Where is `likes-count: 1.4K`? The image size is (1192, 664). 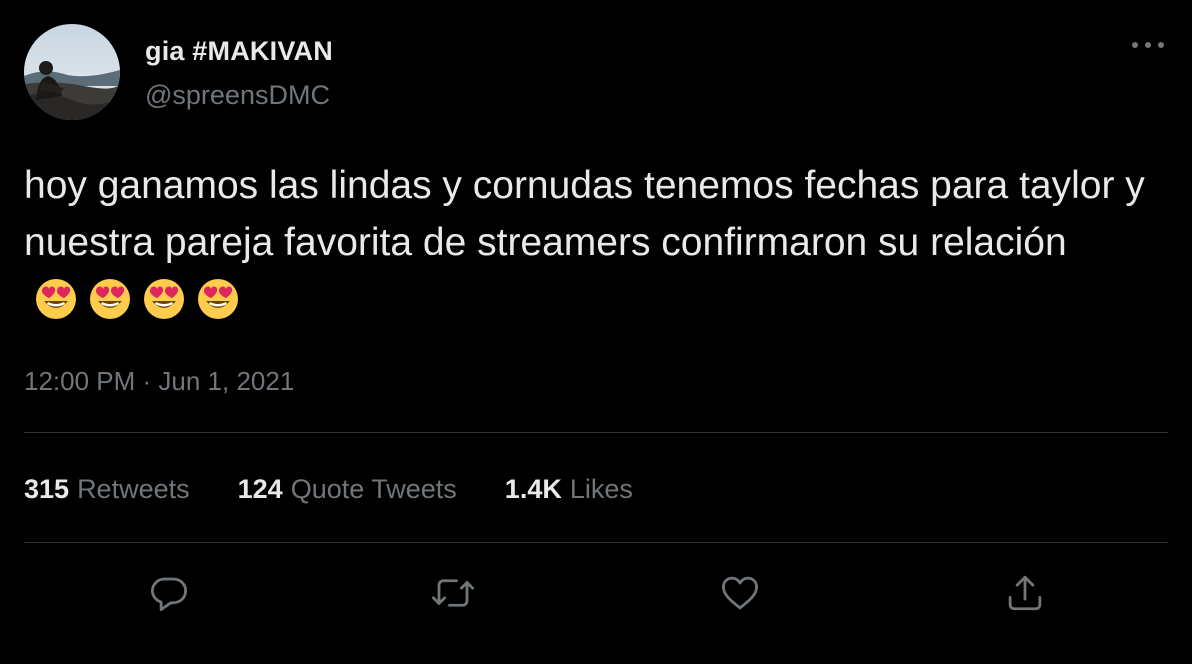
likes-count: 1.4K is located at coordinates (533, 489).